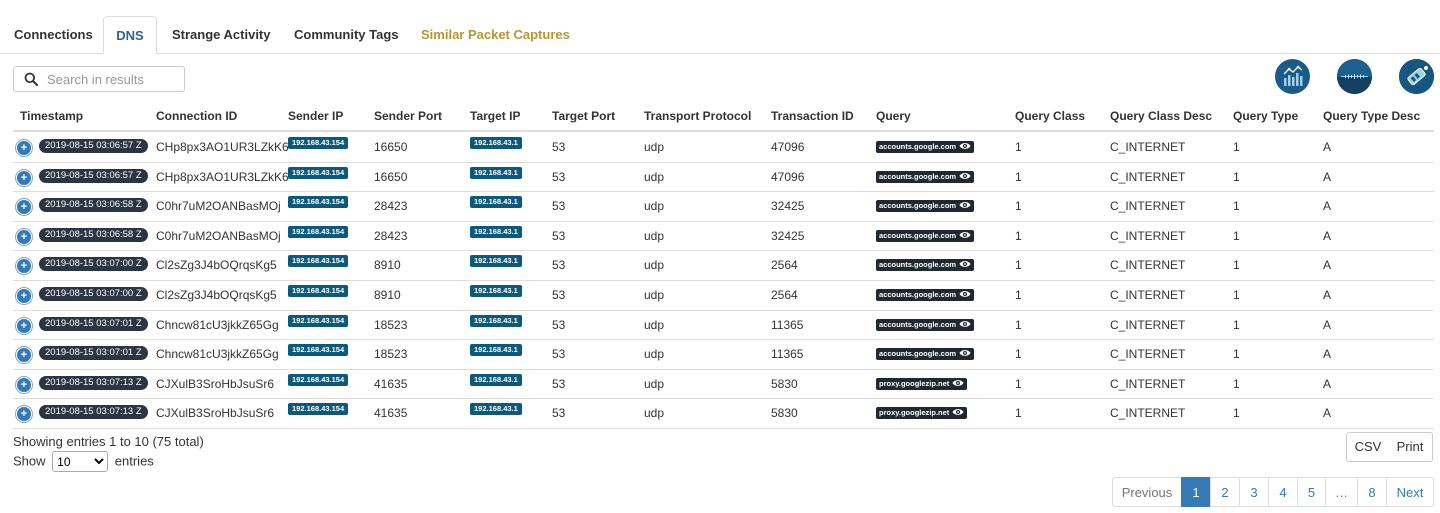 The height and width of the screenshot is (513, 1440). I want to click on col-query-class: Query Class, so click(1050, 116).